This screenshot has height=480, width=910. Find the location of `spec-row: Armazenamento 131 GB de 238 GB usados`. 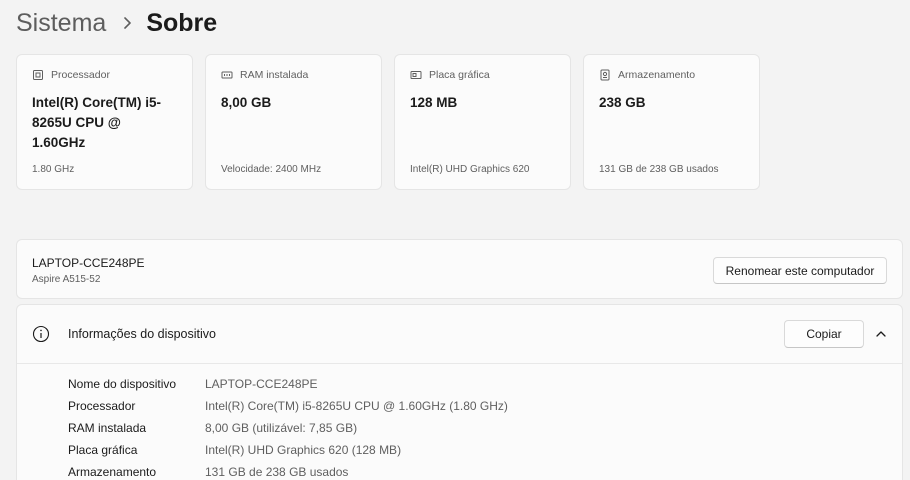

spec-row: Armazenamento 131 GB de 238 GB usados is located at coordinates (288, 470).